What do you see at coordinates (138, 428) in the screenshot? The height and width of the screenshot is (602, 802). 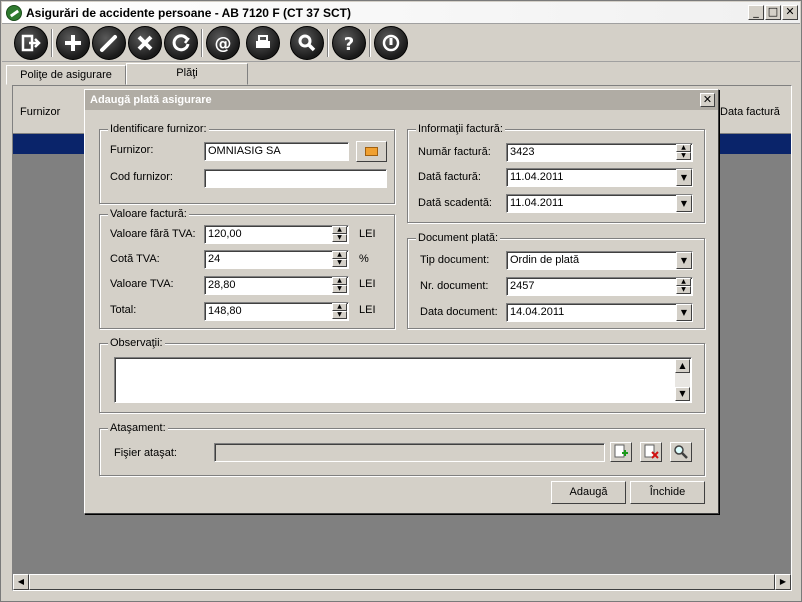 I see `group-atasament-label: Ataşament:` at bounding box center [138, 428].